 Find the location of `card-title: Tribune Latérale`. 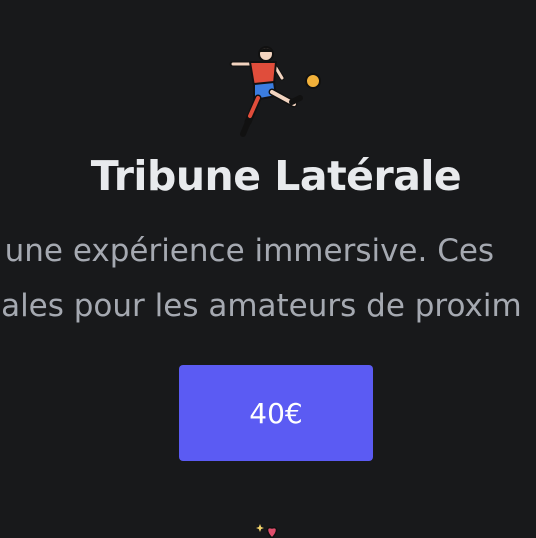

card-title: Tribune Latérale is located at coordinates (276, 176).